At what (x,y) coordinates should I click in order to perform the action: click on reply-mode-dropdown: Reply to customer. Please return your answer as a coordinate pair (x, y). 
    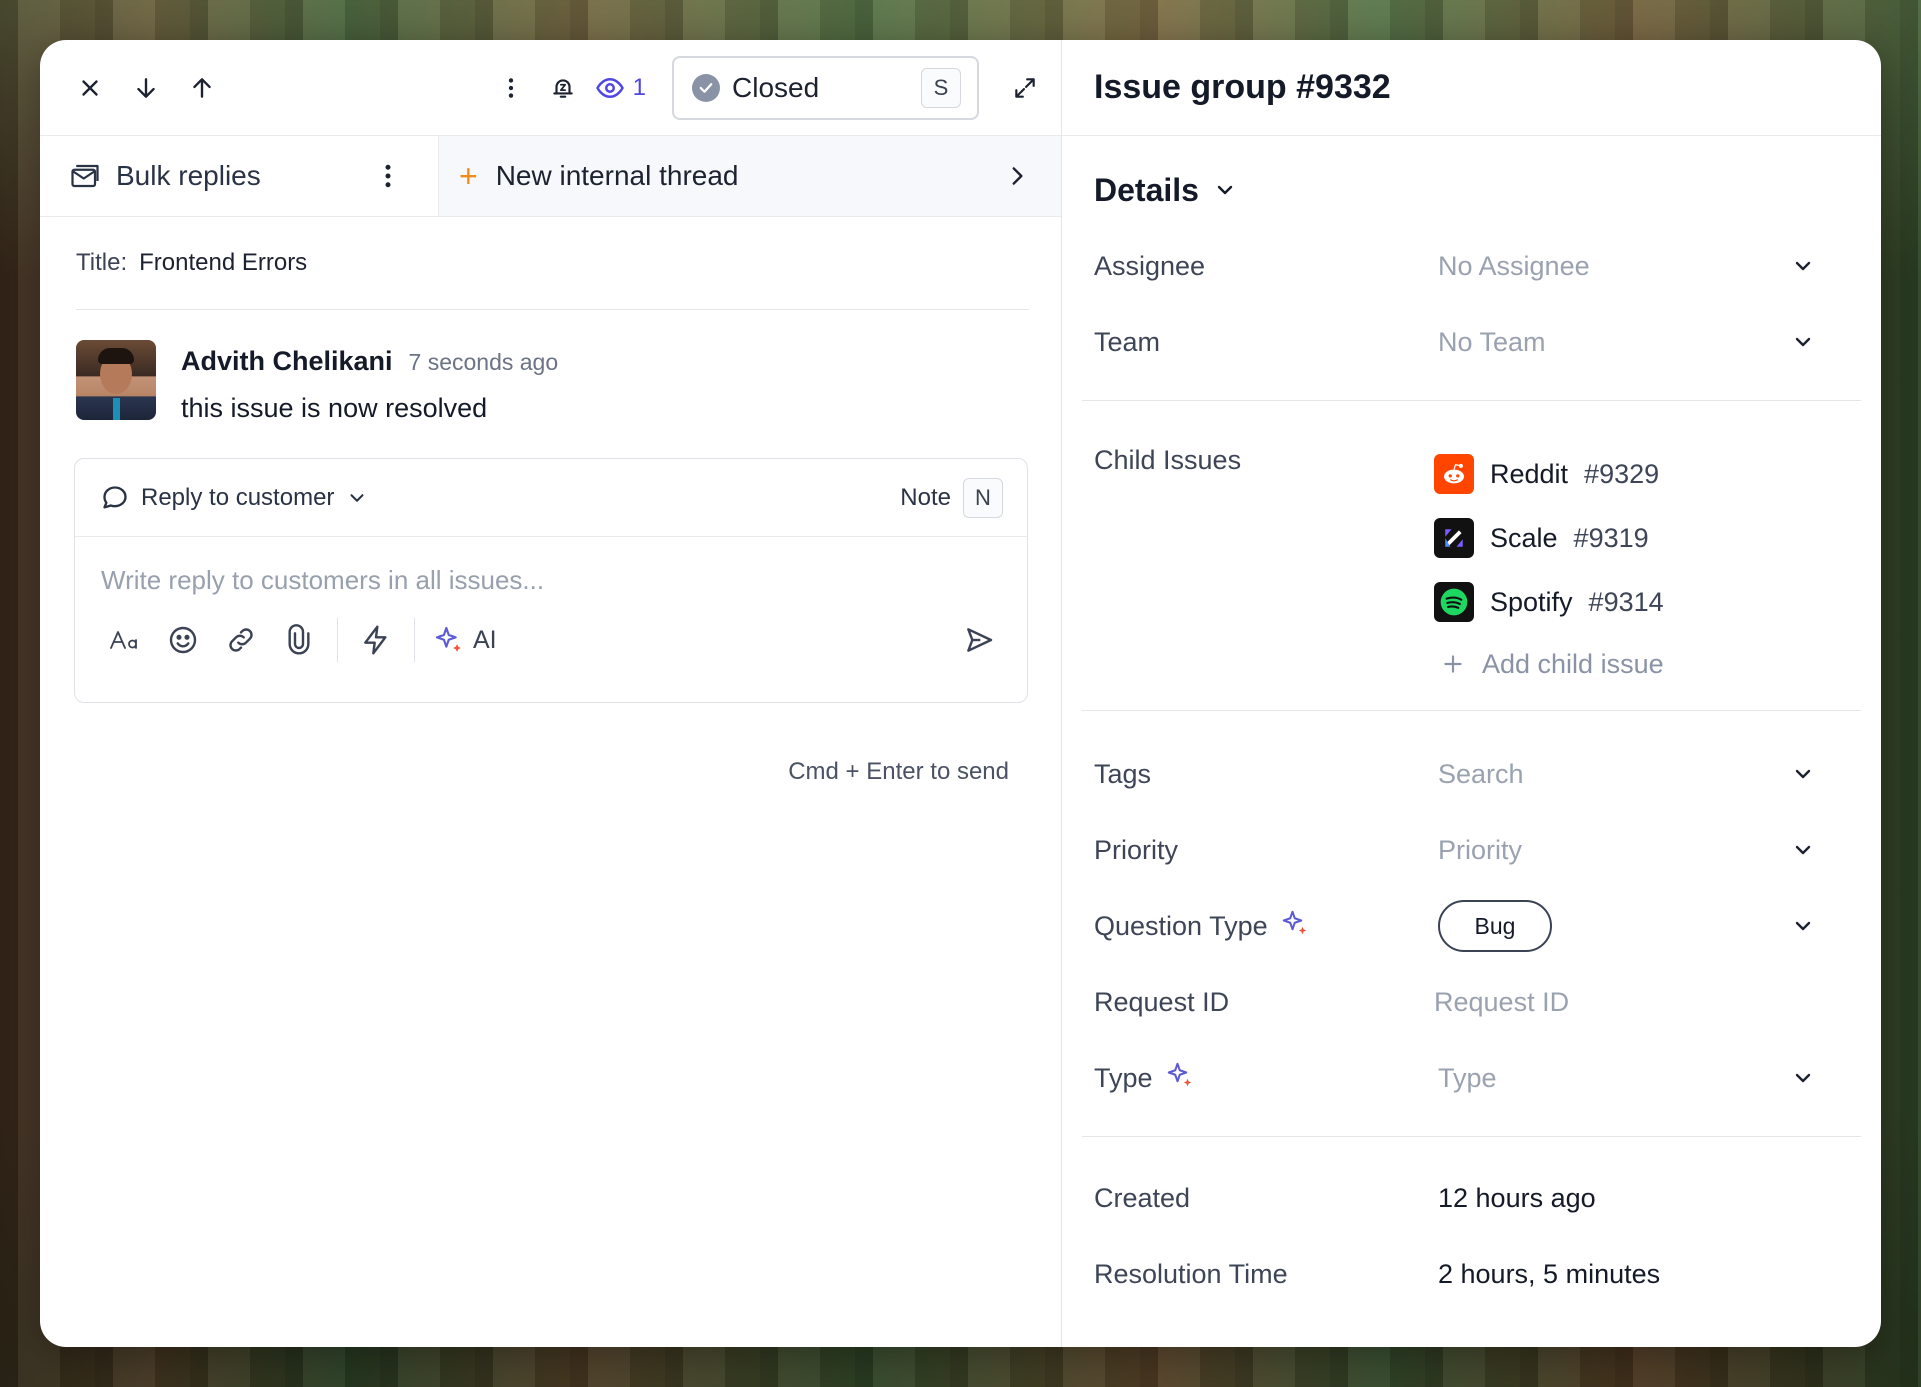
    Looking at the image, I should click on (237, 498).